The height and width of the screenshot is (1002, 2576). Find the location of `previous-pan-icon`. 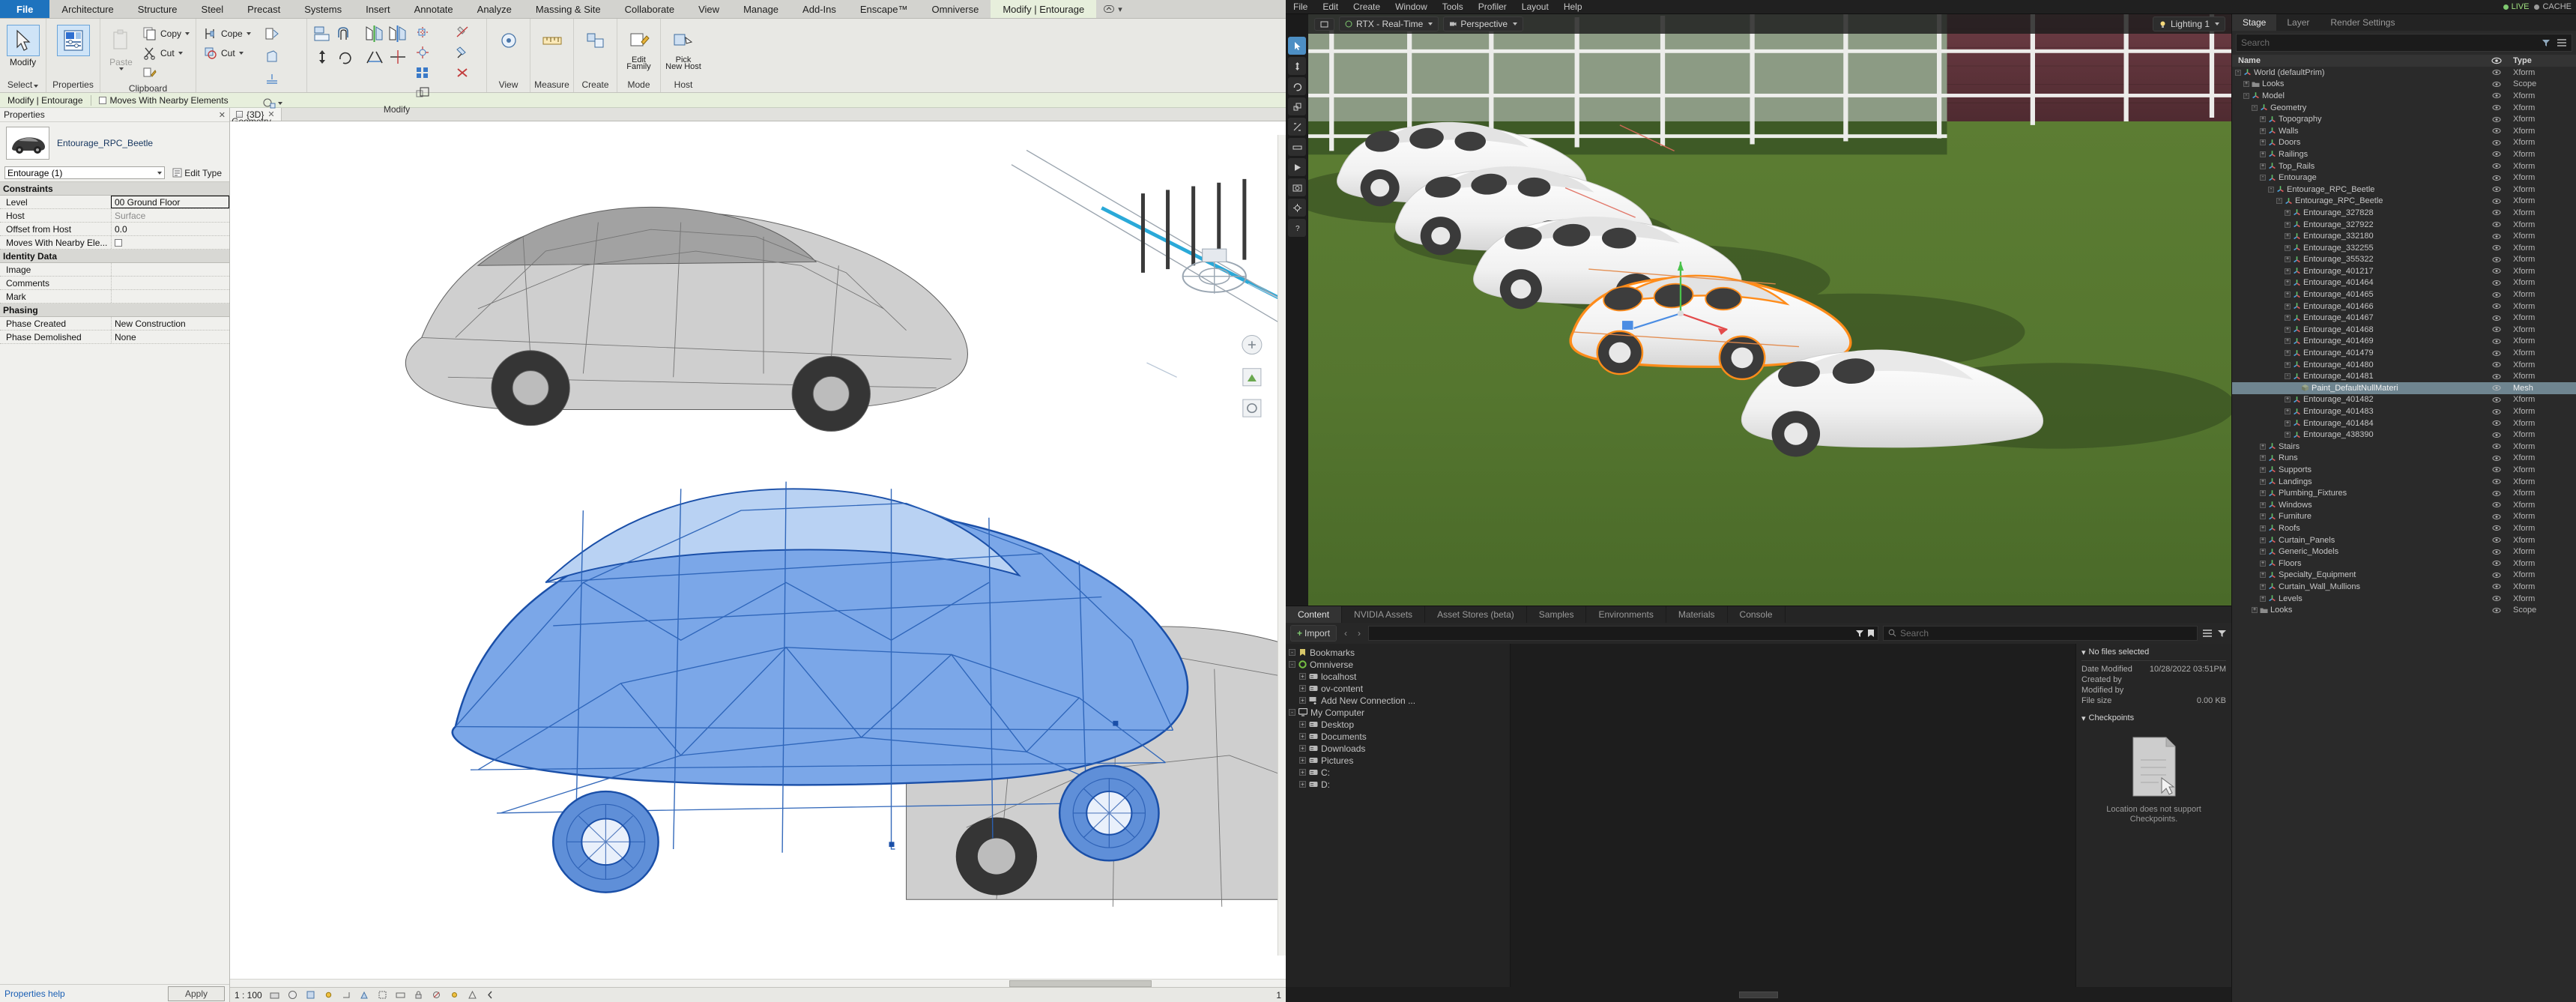

previous-pan-icon is located at coordinates (491, 996).